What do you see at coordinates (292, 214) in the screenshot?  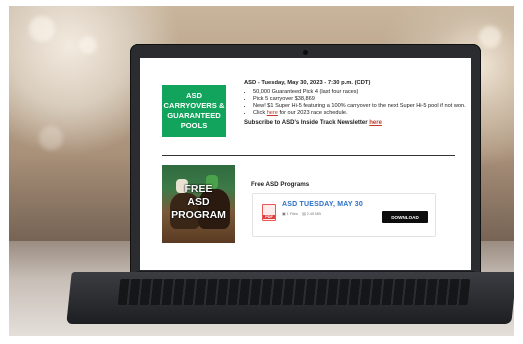 I see `file-count: 1 Files` at bounding box center [292, 214].